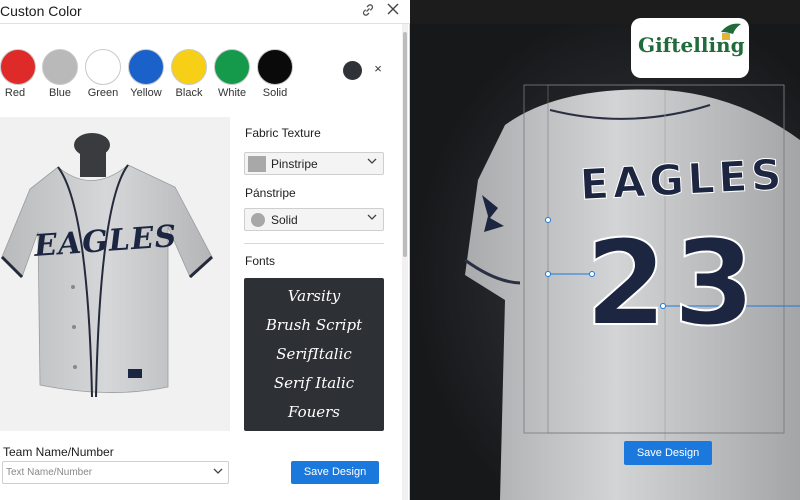  Describe the element at coordinates (115, 472) in the screenshot. I see `team-name-select: Text Name/Number` at that location.